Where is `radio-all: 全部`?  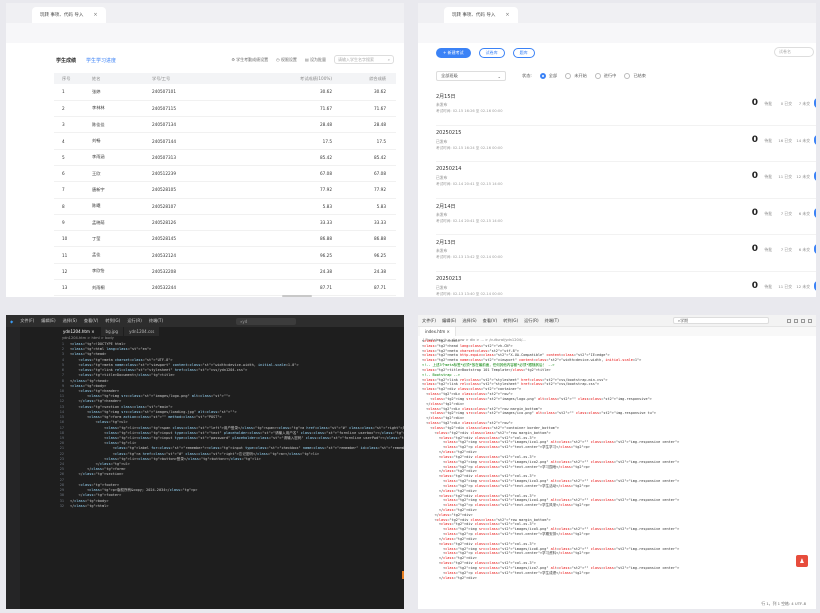 radio-all: 全部 is located at coordinates (548, 76).